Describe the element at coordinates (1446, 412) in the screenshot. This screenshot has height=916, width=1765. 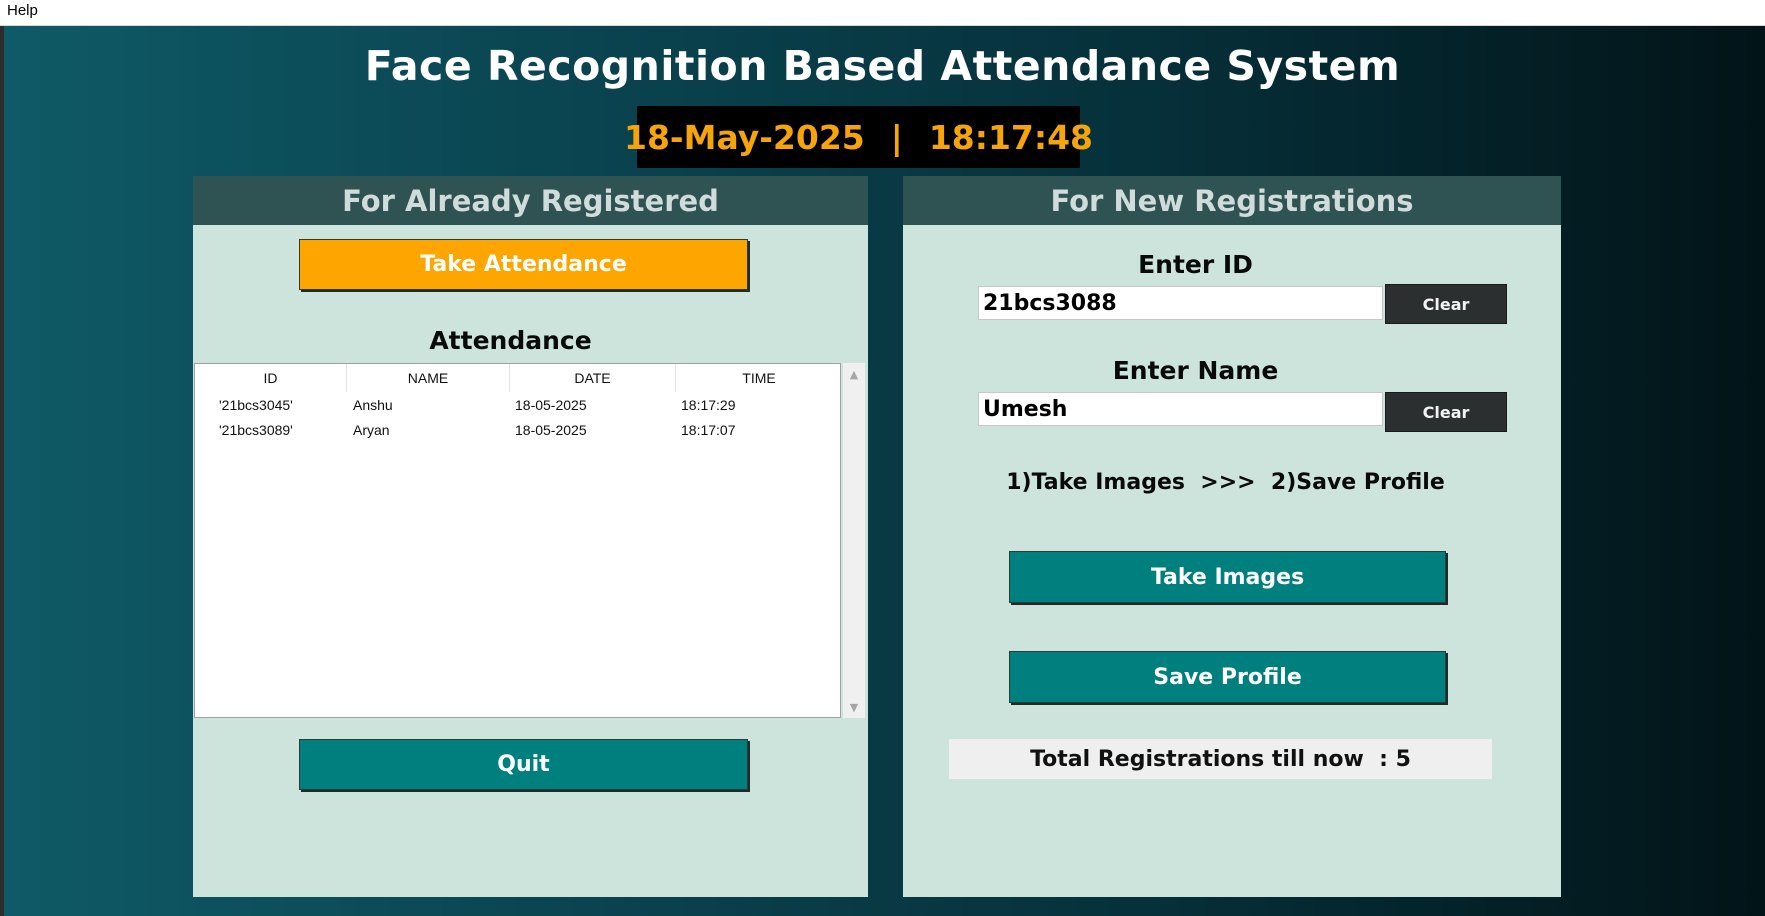
I see `clear-name-button: Clear` at that location.